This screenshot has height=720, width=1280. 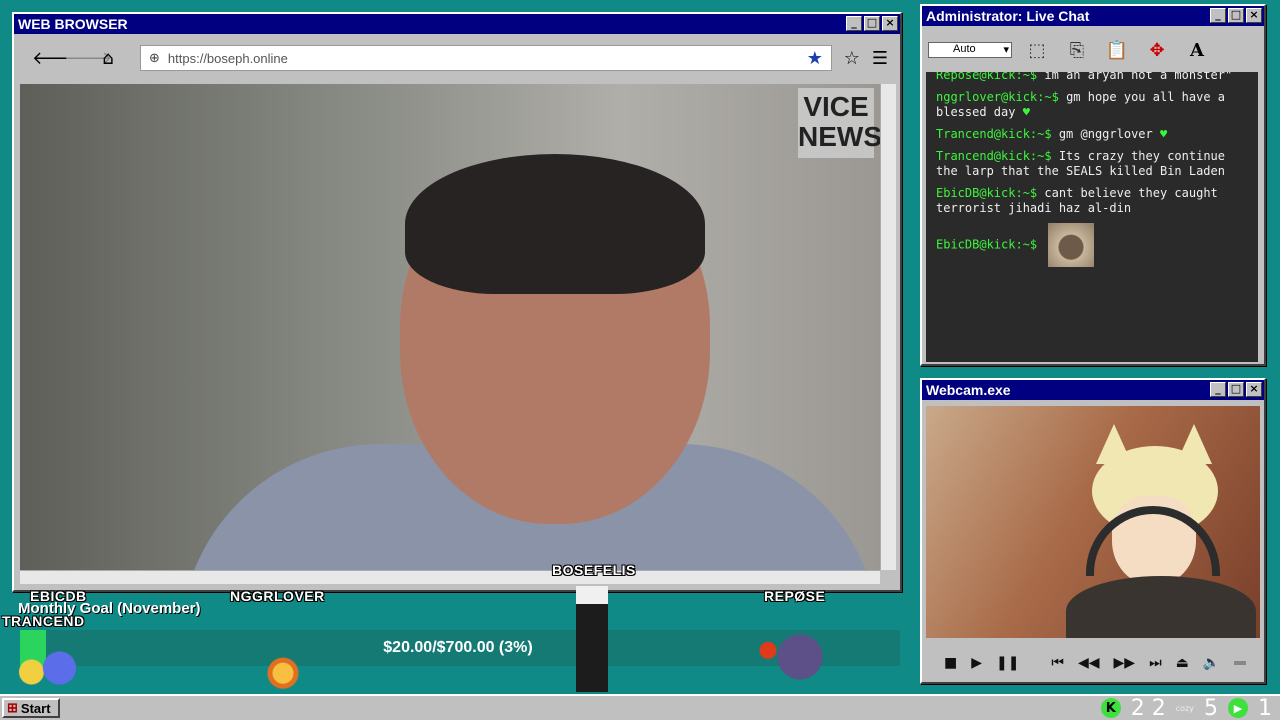 I want to click on url-text: https://boseph.online, so click(x=227, y=58).